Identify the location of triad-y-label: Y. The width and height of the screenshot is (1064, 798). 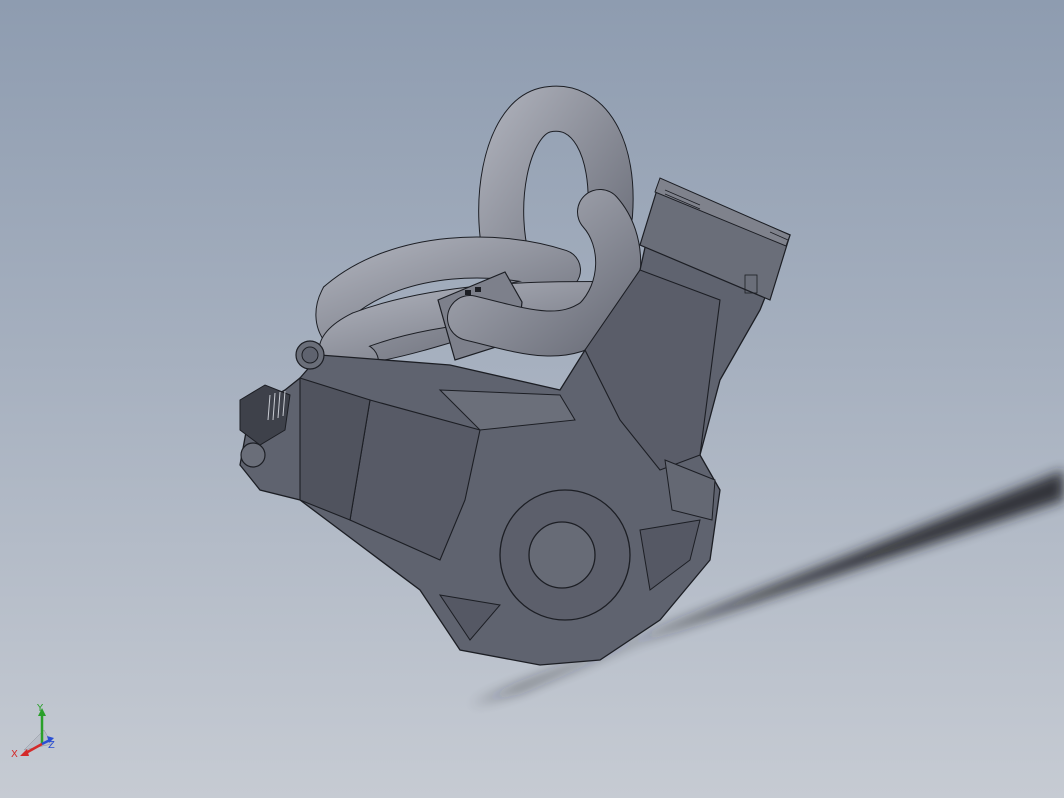
(40, 708).